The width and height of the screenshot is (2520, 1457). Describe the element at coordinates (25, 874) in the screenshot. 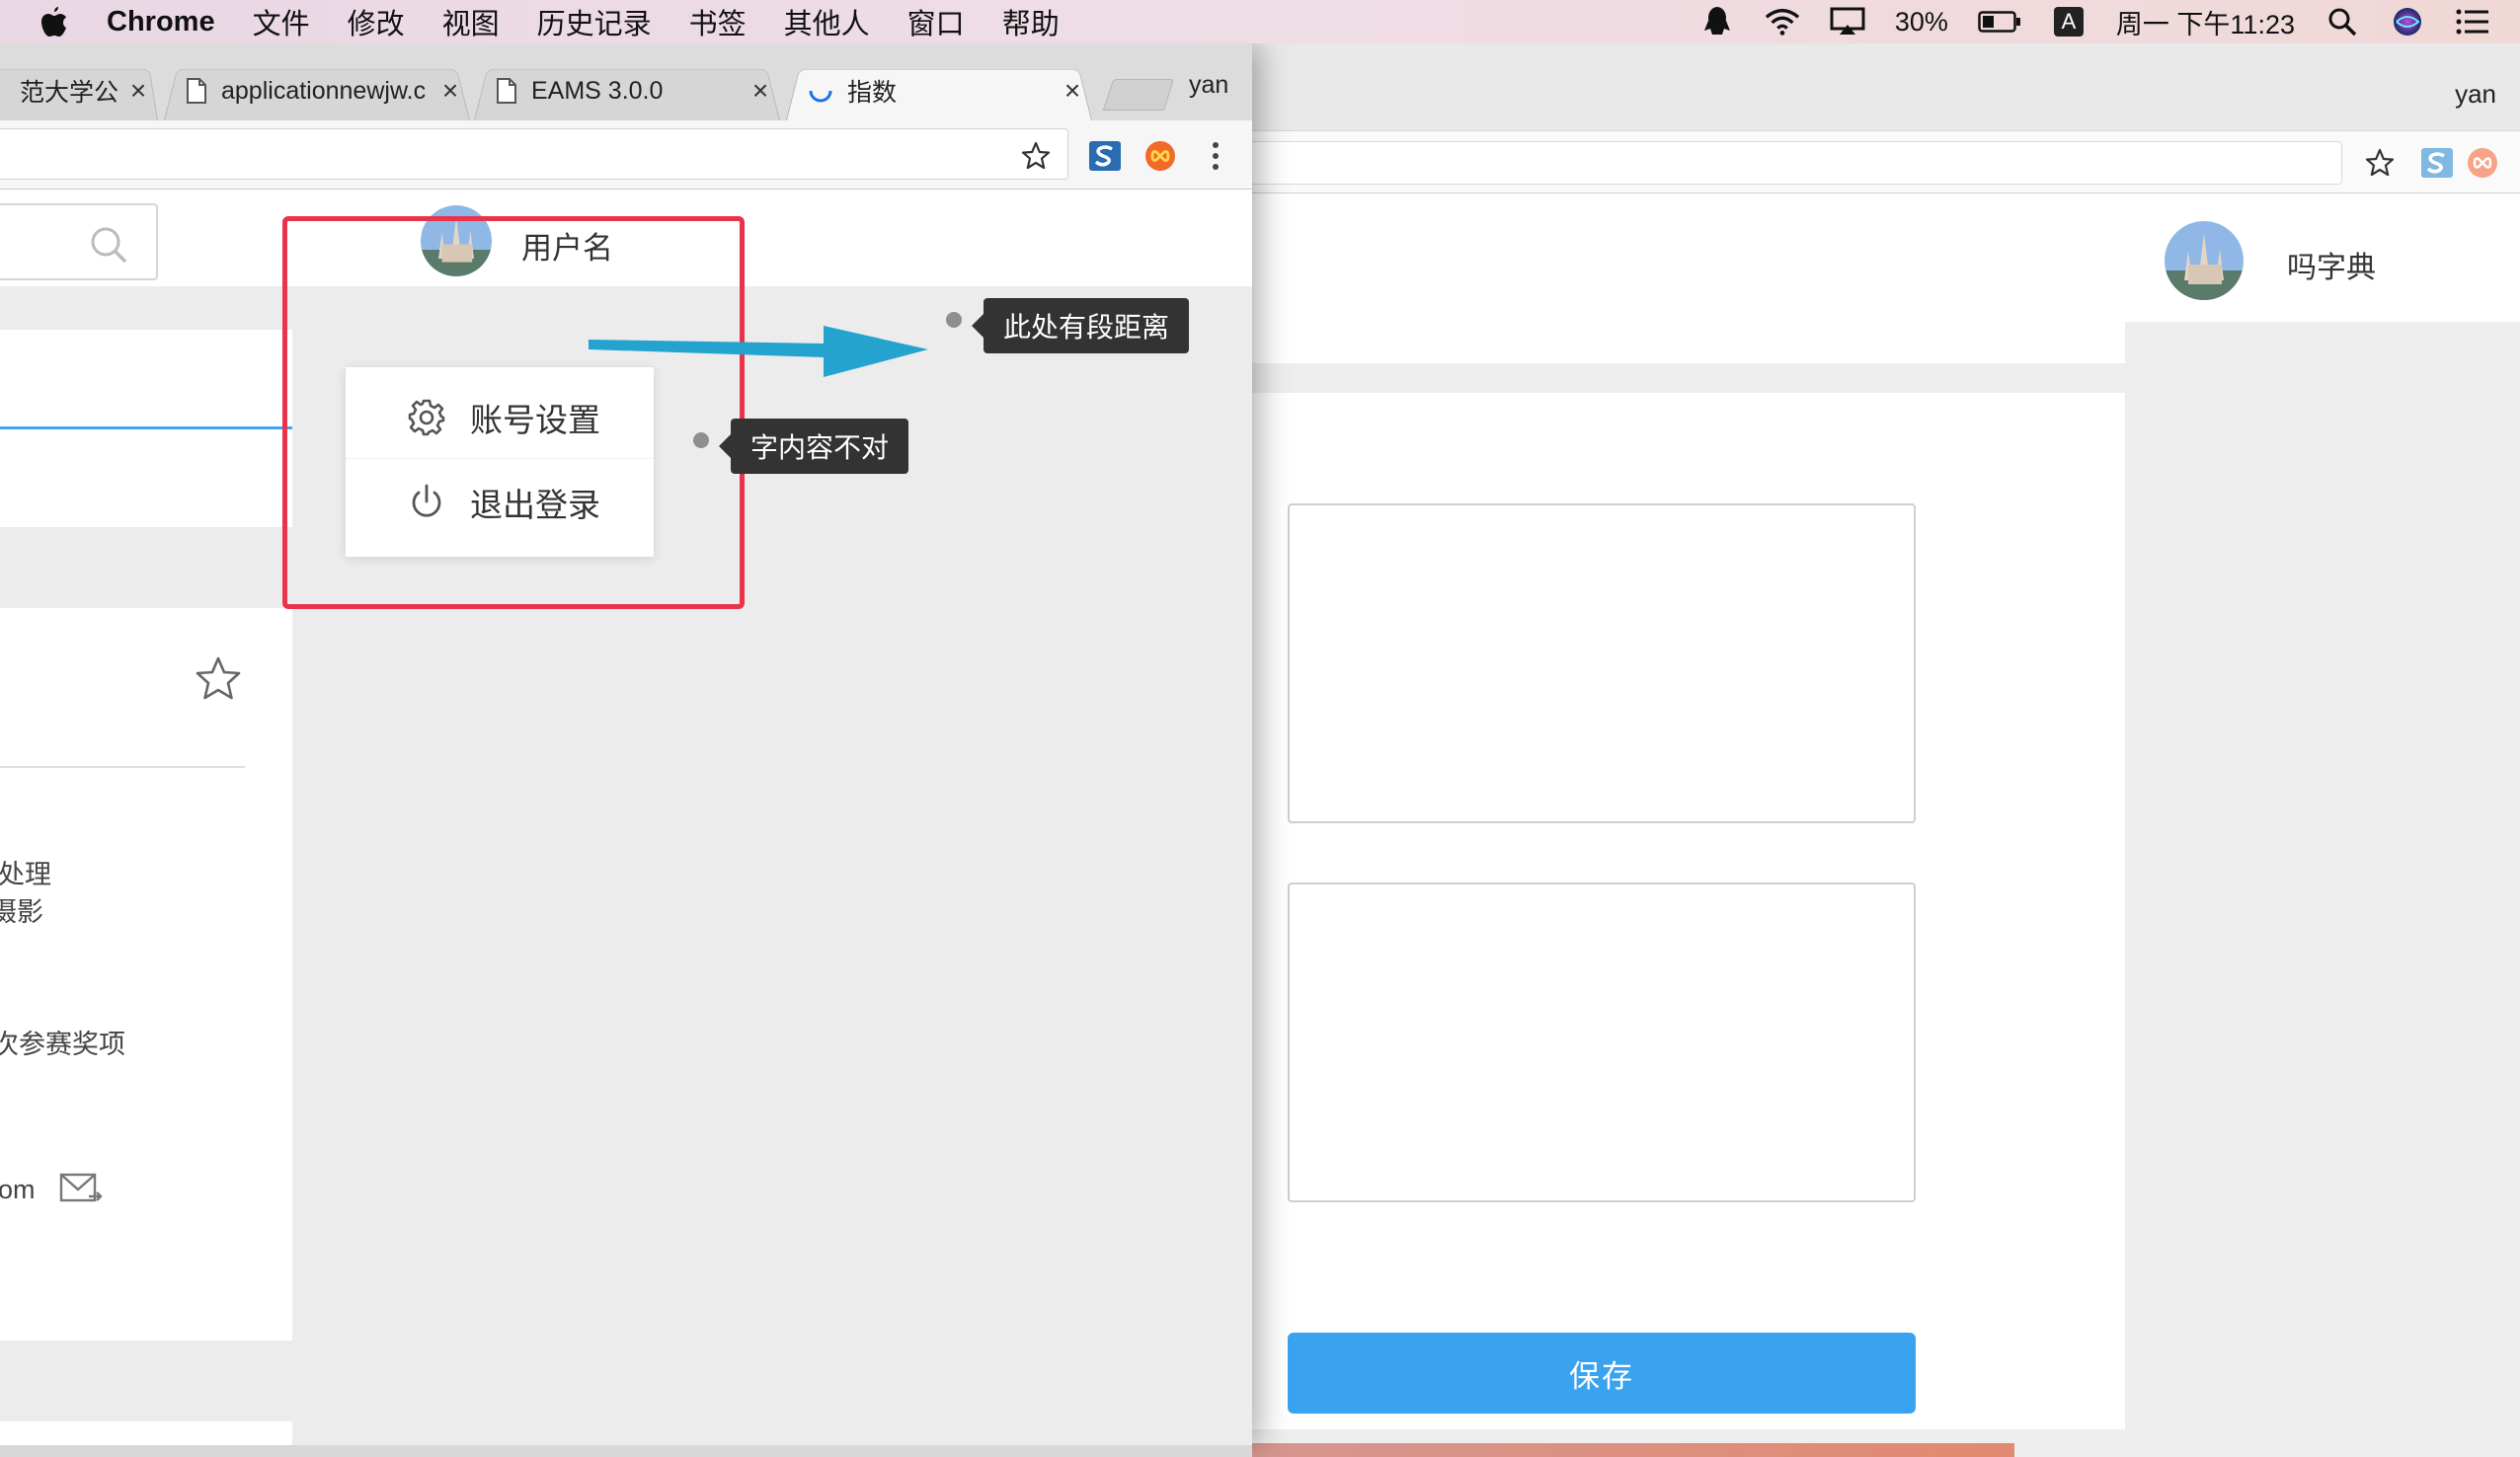

I see `profile-line-1: 处理` at that location.